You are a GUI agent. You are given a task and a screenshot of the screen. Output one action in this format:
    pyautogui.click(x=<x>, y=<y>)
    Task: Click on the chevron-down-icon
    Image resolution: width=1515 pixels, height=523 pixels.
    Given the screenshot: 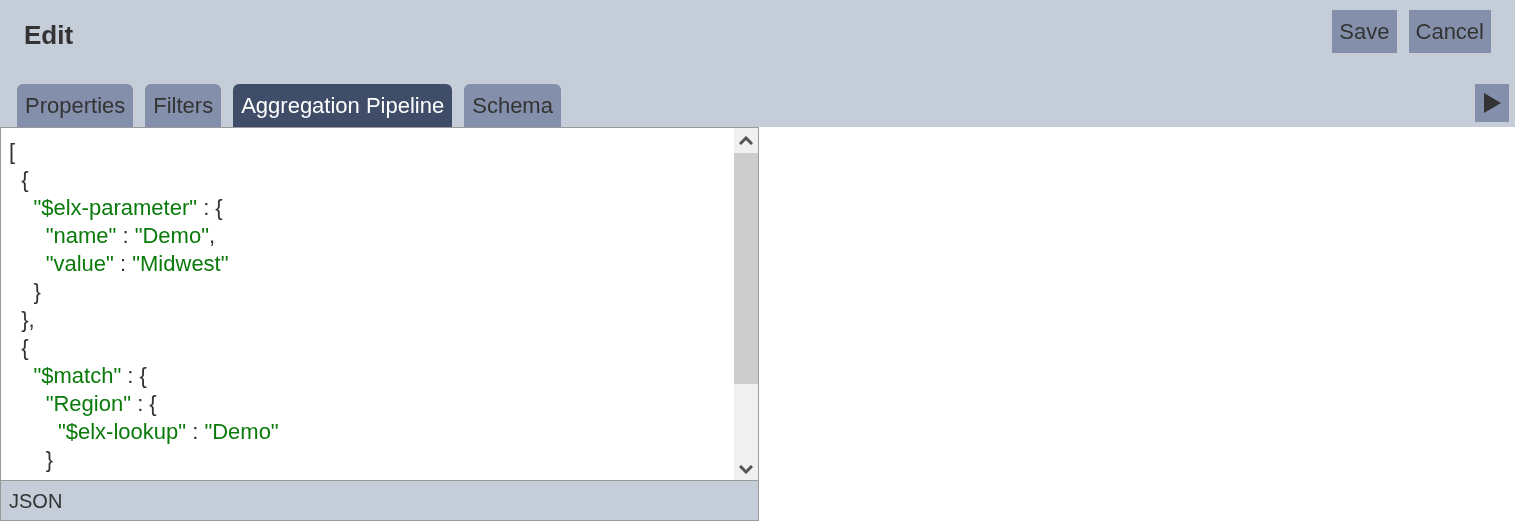 What is the action you would take?
    pyautogui.click(x=746, y=469)
    